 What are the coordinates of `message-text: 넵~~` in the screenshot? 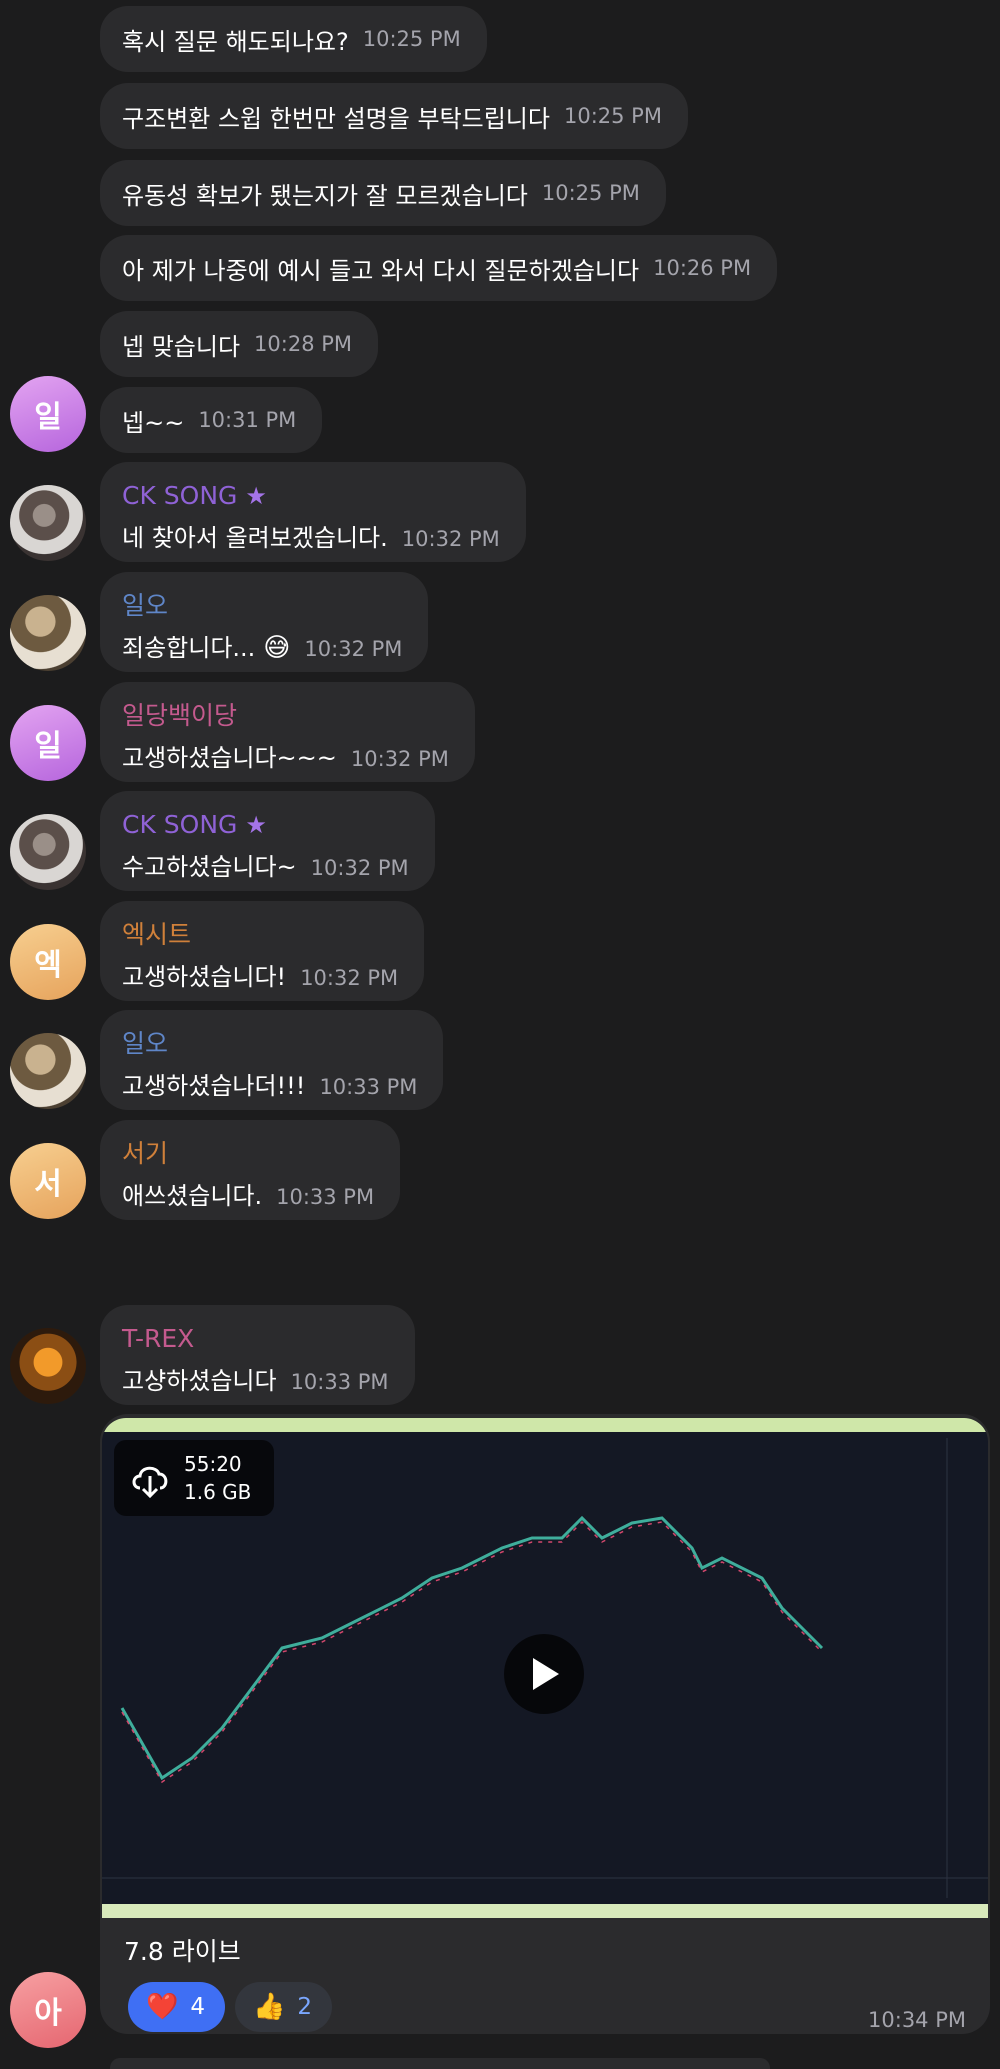 It's located at (153, 422).